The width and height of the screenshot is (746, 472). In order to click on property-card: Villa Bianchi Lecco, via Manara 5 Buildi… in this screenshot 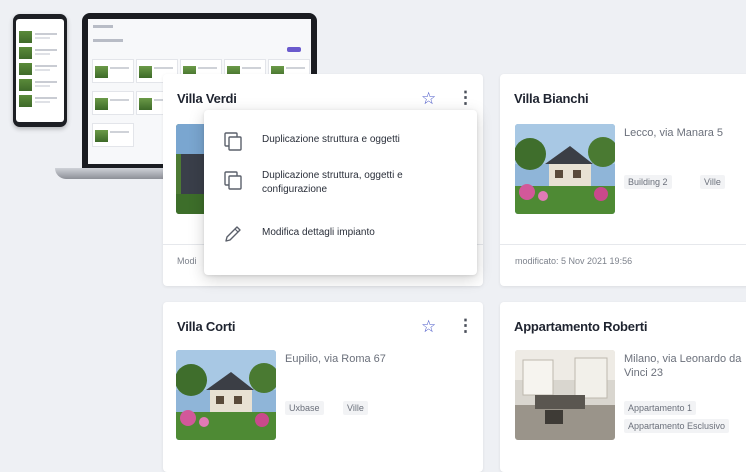, I will do `click(623, 180)`.